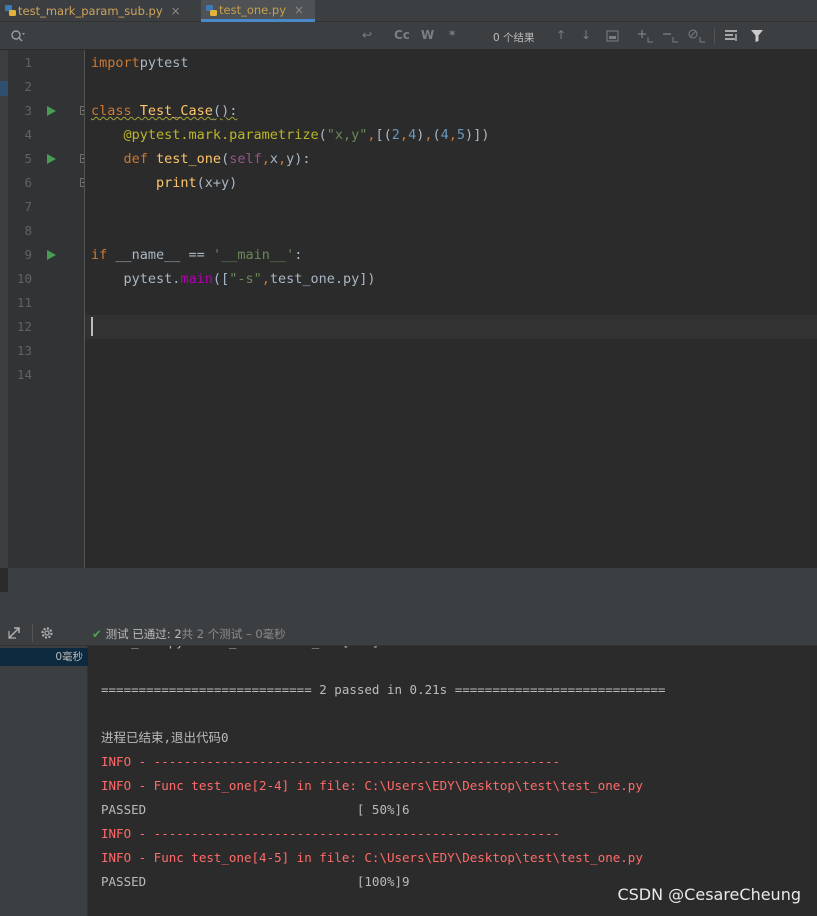 This screenshot has width=817, height=916. Describe the element at coordinates (196, 279) in the screenshot. I see `code-token: main` at that location.